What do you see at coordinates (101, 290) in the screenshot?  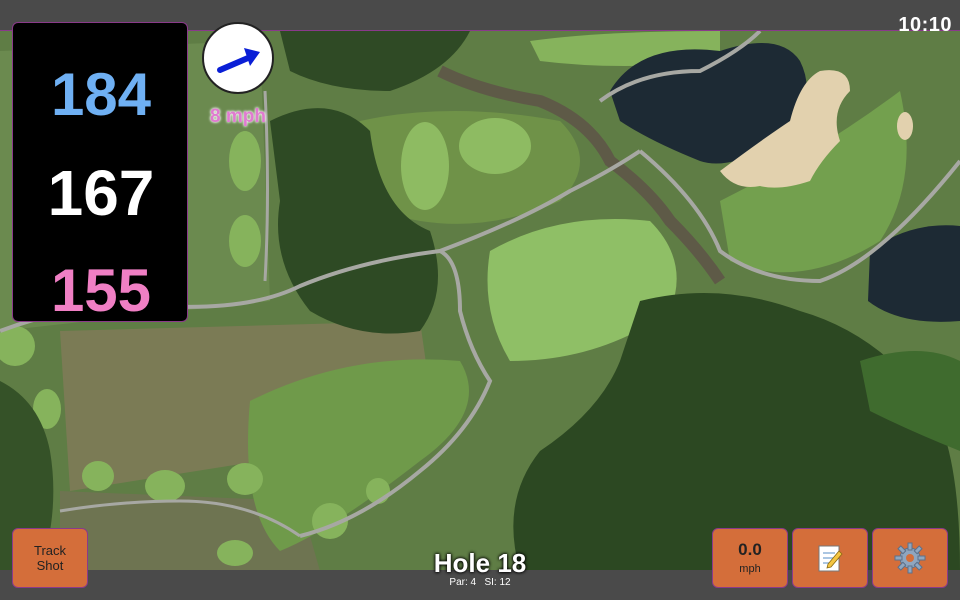 I see `front-distance: 155` at bounding box center [101, 290].